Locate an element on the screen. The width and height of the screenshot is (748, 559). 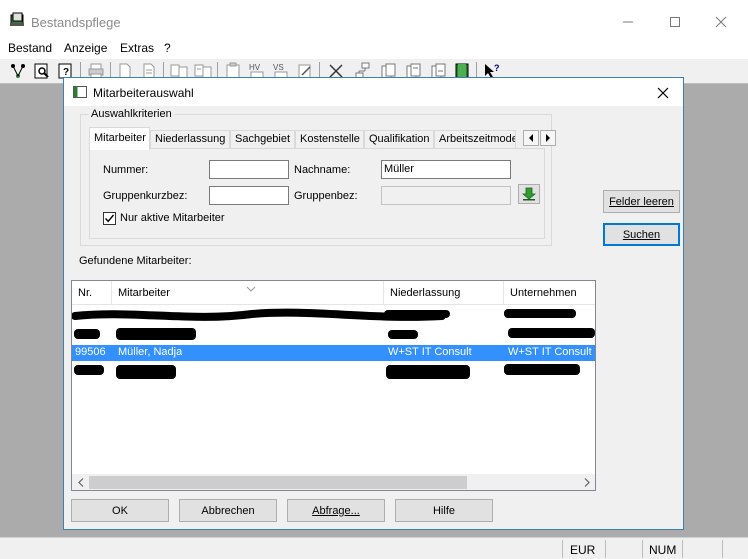
clear-fields-button: Felder leeren is located at coordinates (641, 201).